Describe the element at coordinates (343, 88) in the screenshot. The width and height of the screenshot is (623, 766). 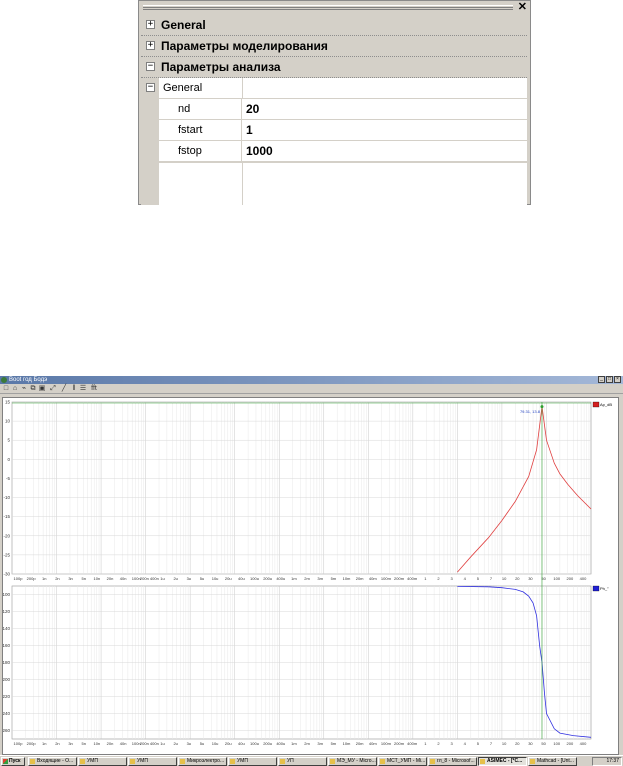
I see `subcategory-label: General` at that location.